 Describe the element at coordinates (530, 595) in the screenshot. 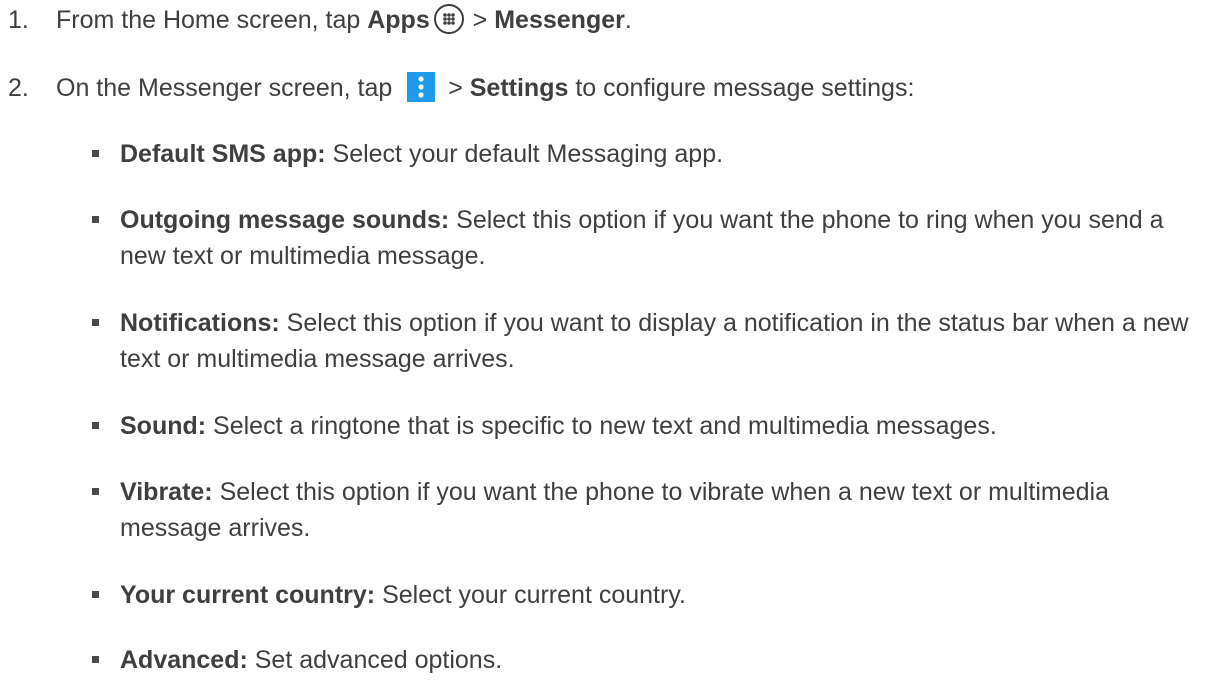

I see `setting-desc: Select your current country.` at that location.